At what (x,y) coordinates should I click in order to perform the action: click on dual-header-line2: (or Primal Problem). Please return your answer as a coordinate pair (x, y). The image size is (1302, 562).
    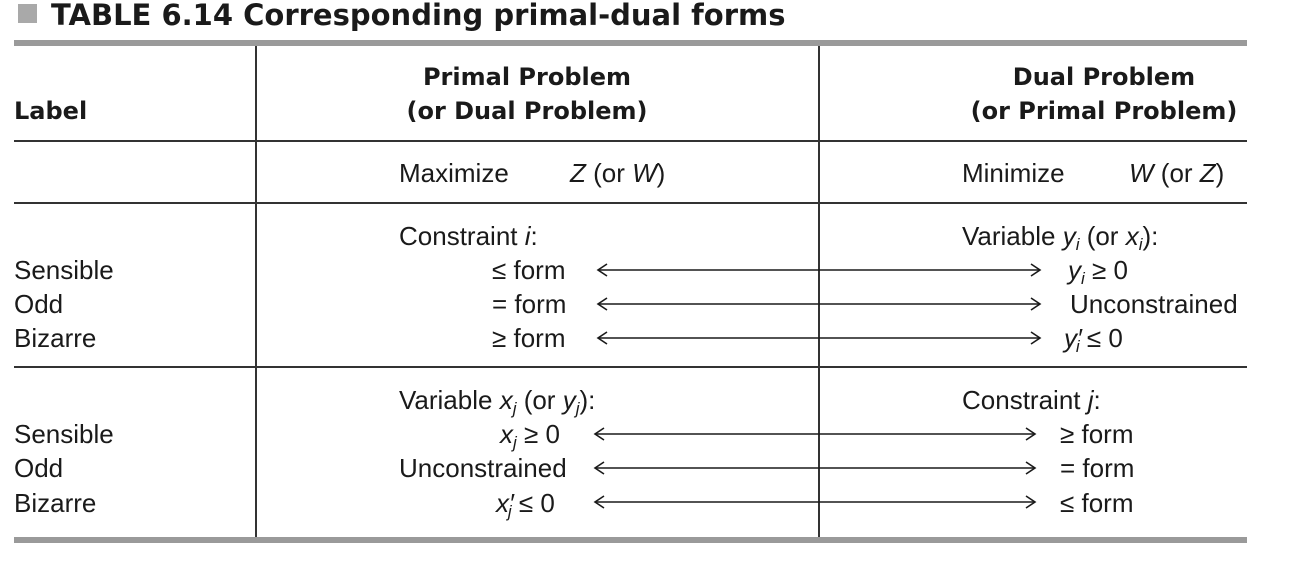
    Looking at the image, I should click on (1104, 111).